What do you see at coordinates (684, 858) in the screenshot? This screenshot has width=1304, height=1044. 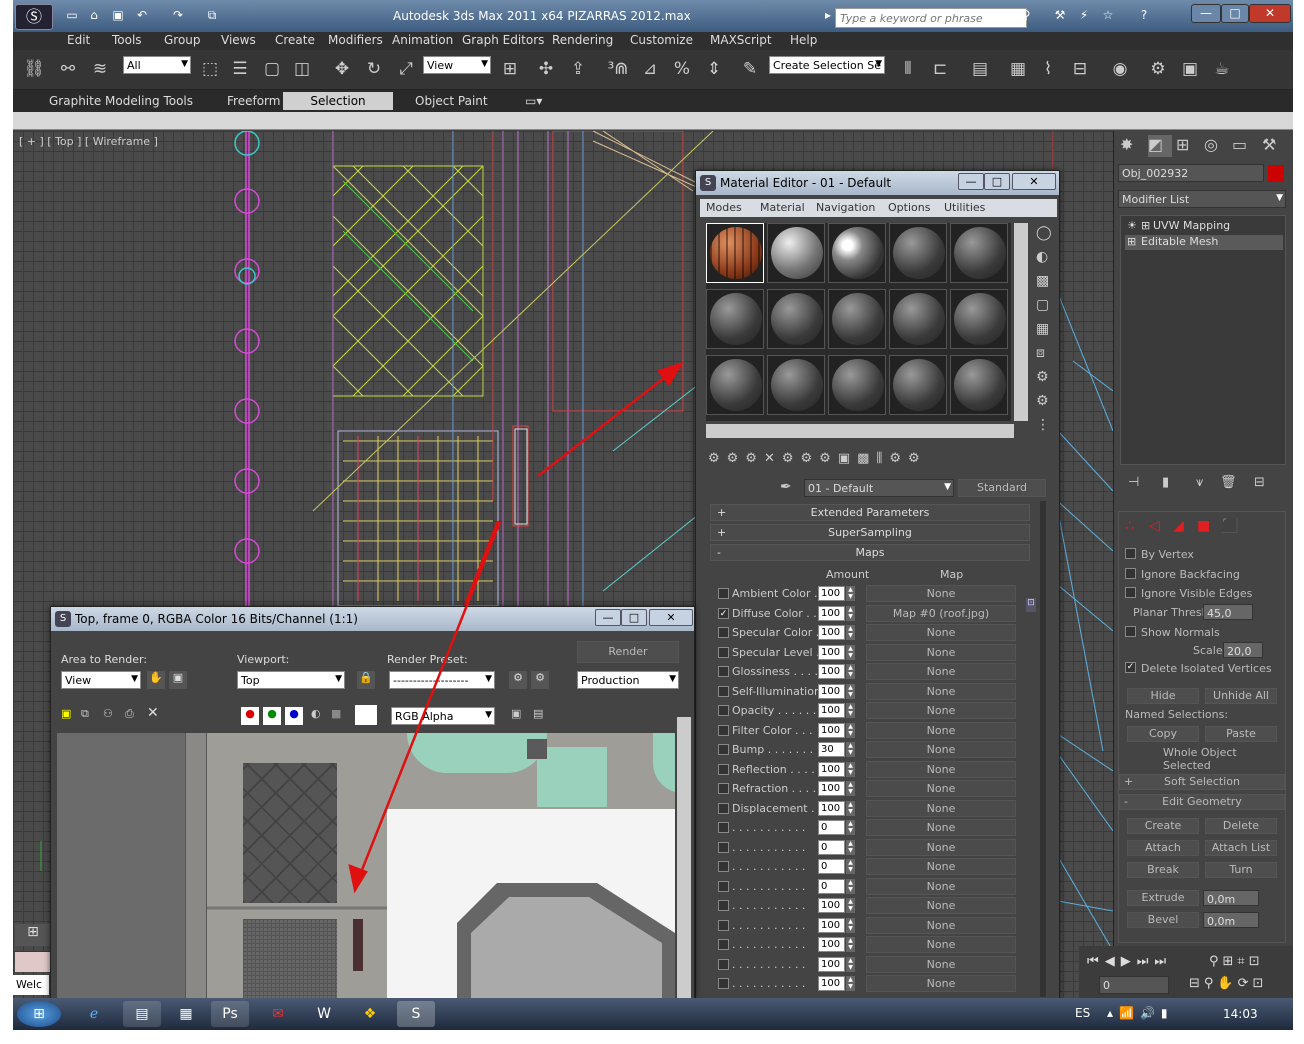 I see `render-image-vscroll` at bounding box center [684, 858].